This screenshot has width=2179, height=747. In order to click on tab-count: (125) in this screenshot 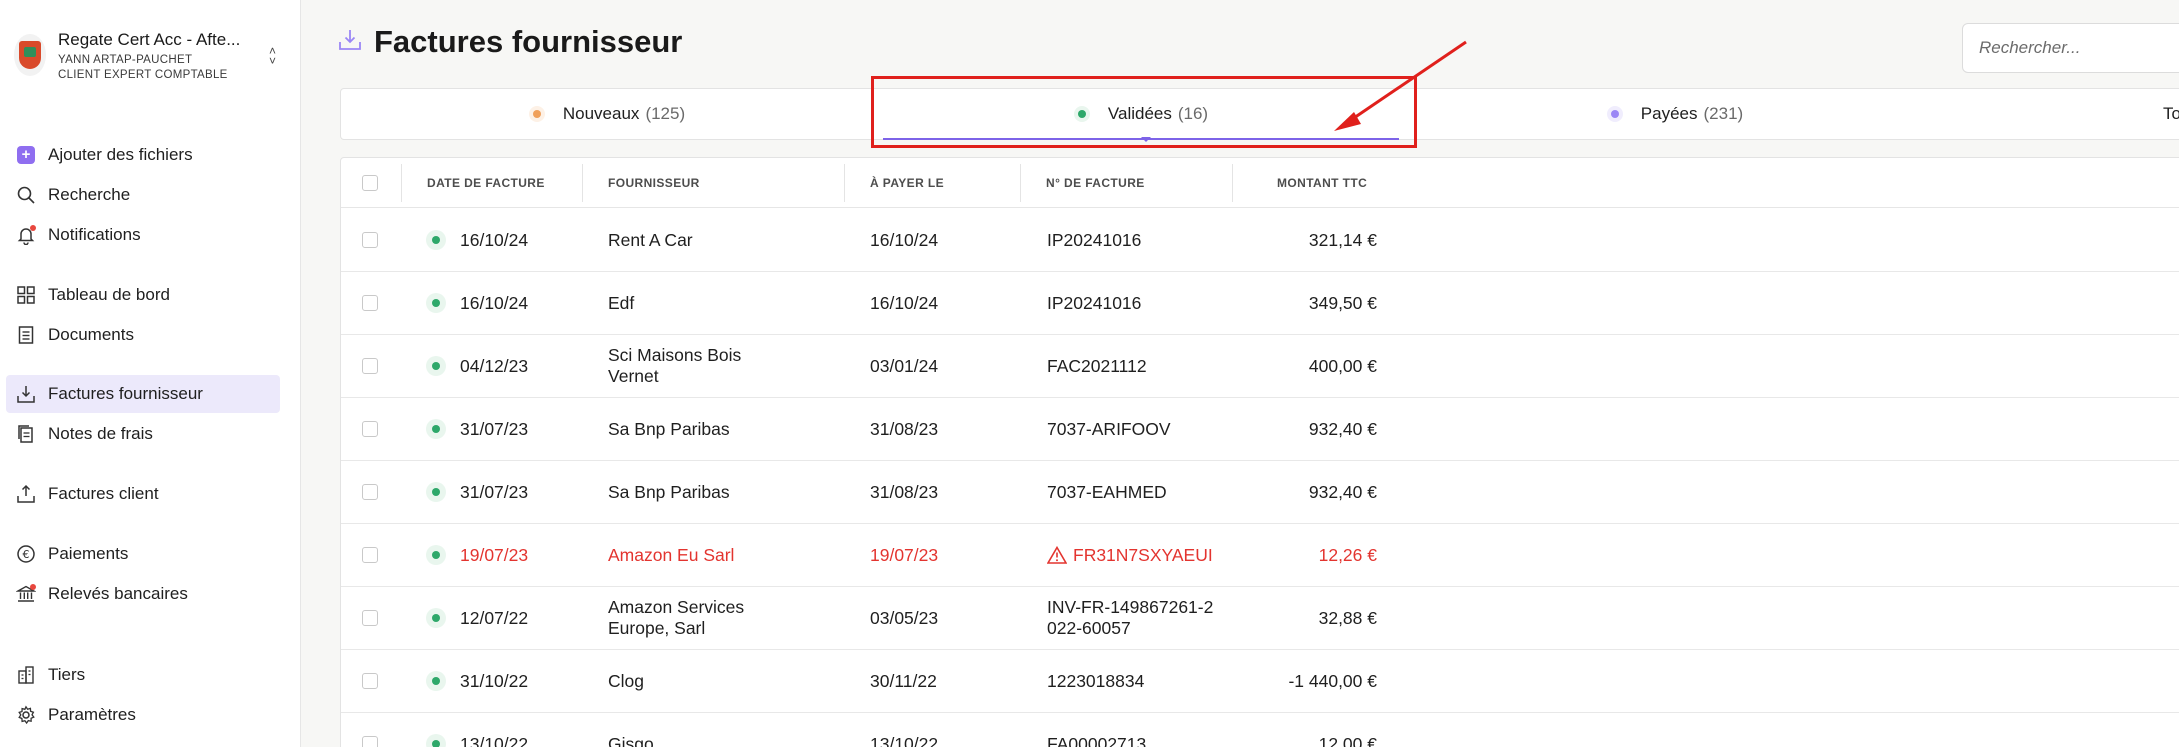, I will do `click(665, 113)`.